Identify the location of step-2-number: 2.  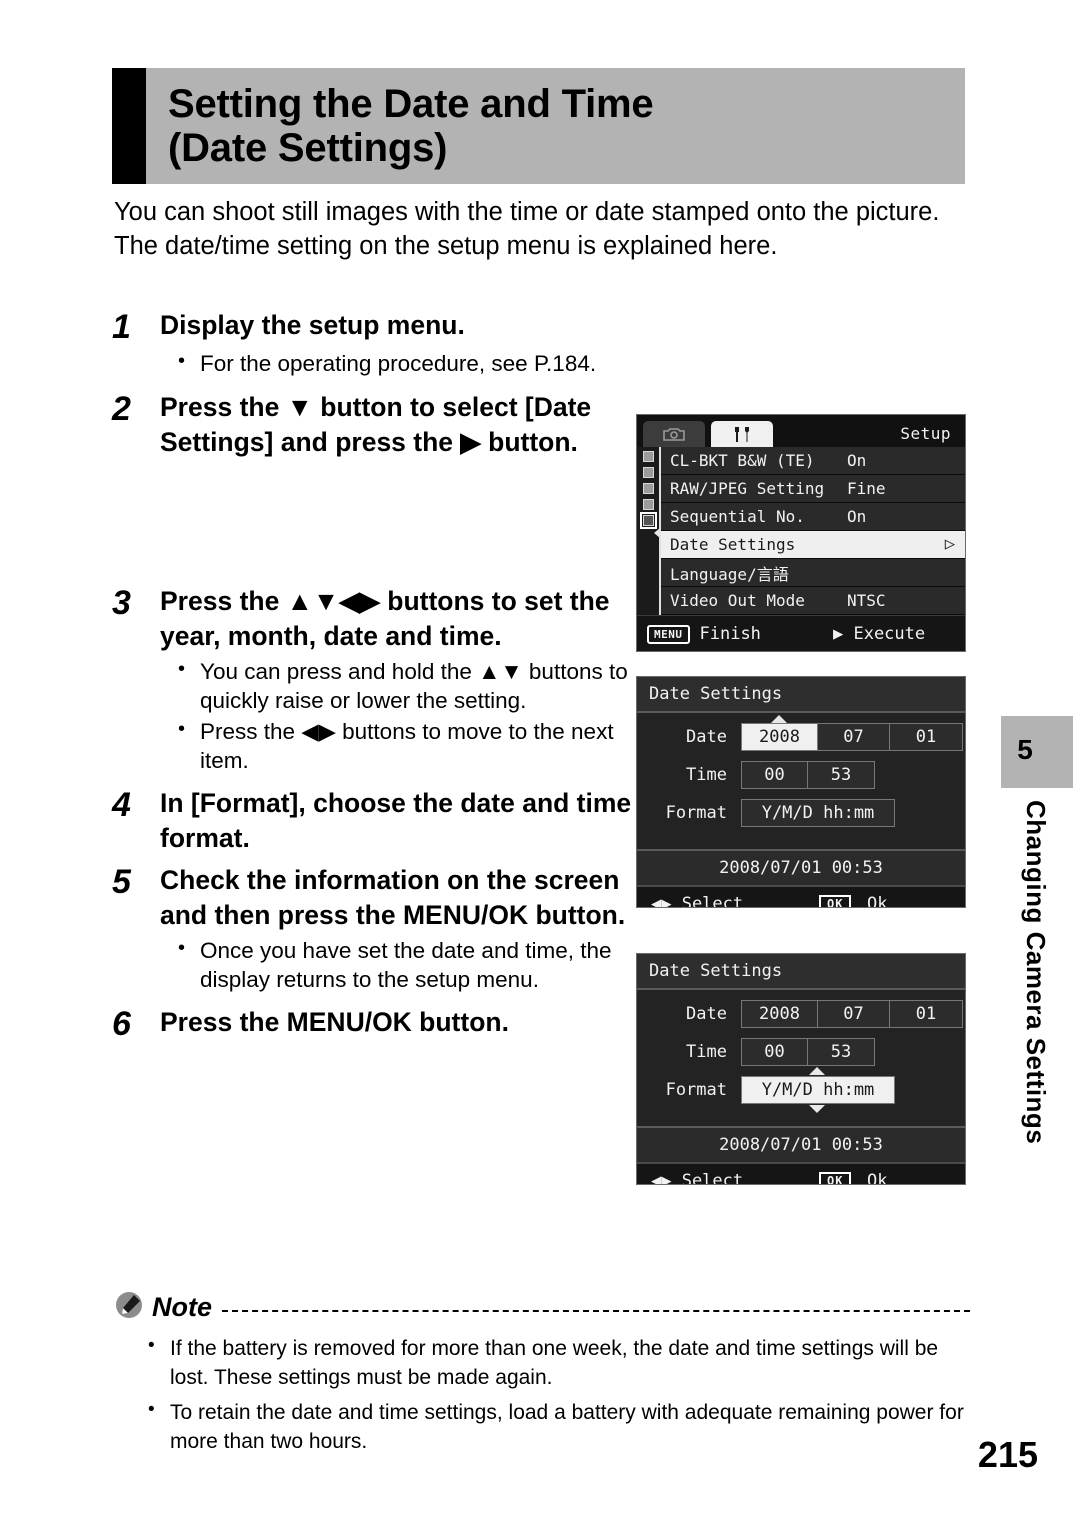
(121, 409).